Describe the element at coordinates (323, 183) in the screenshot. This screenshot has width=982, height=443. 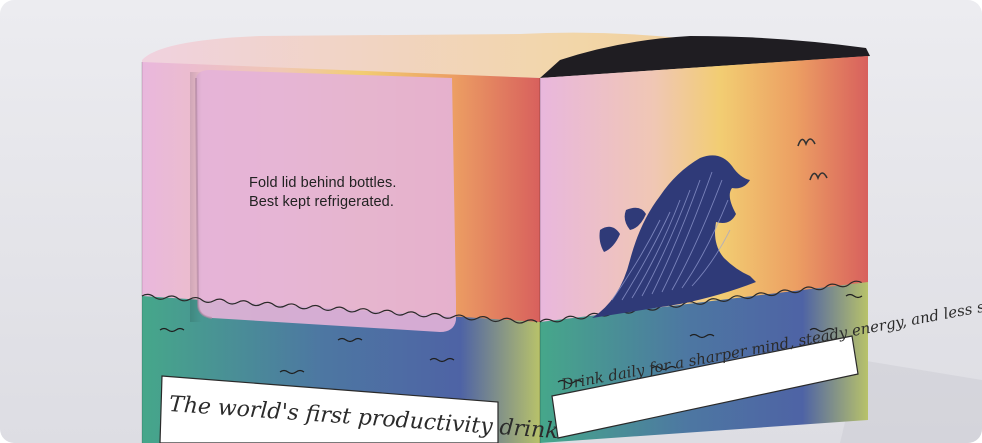
I see `instruction-line-1: Fold lid behind bottles.` at that location.